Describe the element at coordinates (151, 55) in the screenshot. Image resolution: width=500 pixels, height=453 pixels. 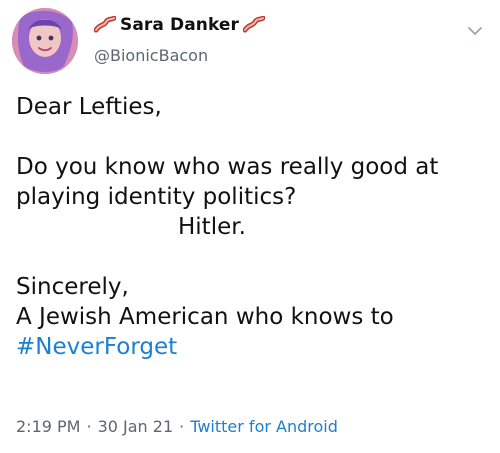
I see `author-handle: @BionicBacon` at that location.